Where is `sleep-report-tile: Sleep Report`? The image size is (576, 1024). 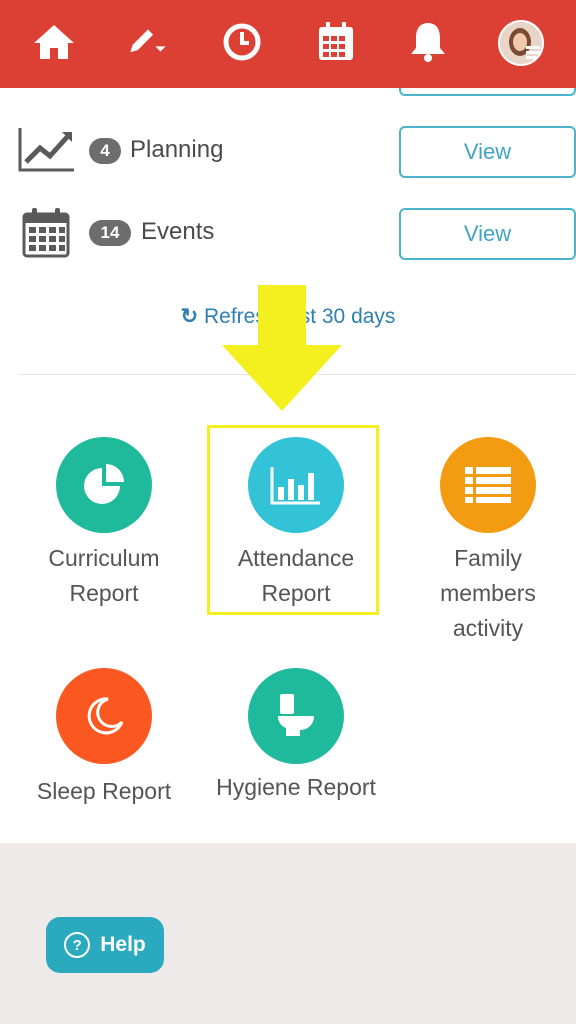 sleep-report-tile: Sleep Report is located at coordinates (104, 738).